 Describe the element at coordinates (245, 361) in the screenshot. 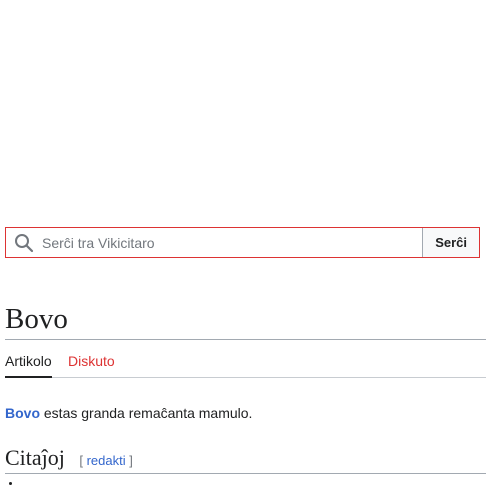

I see `page-tabs: Artikolo Diskuto` at that location.